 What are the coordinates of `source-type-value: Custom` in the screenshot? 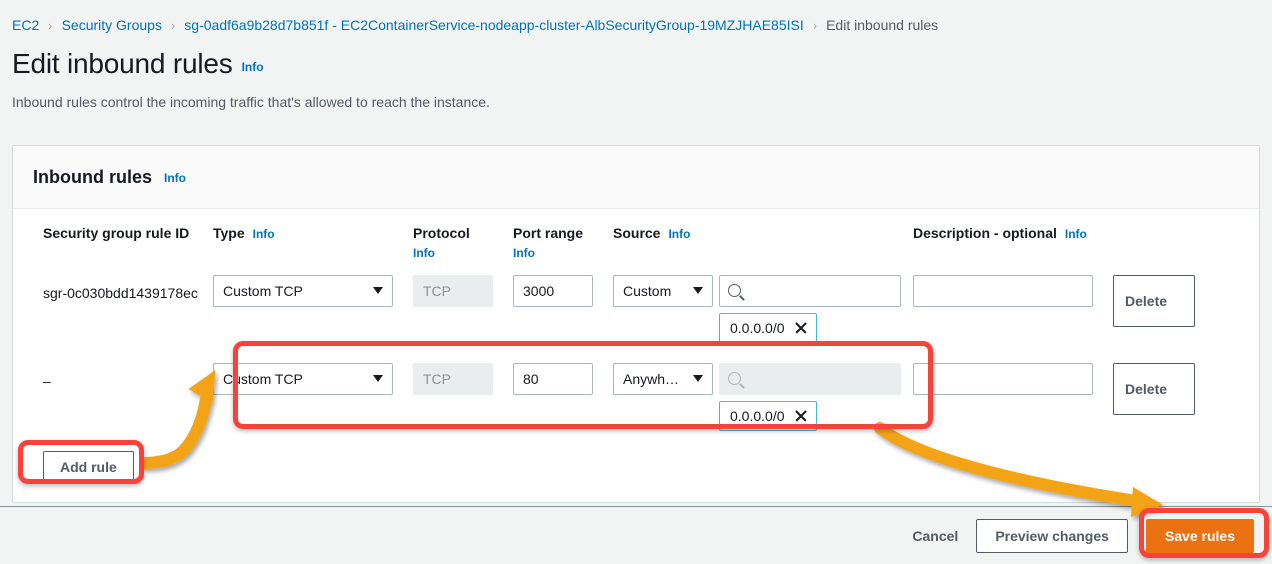 It's located at (647, 290).